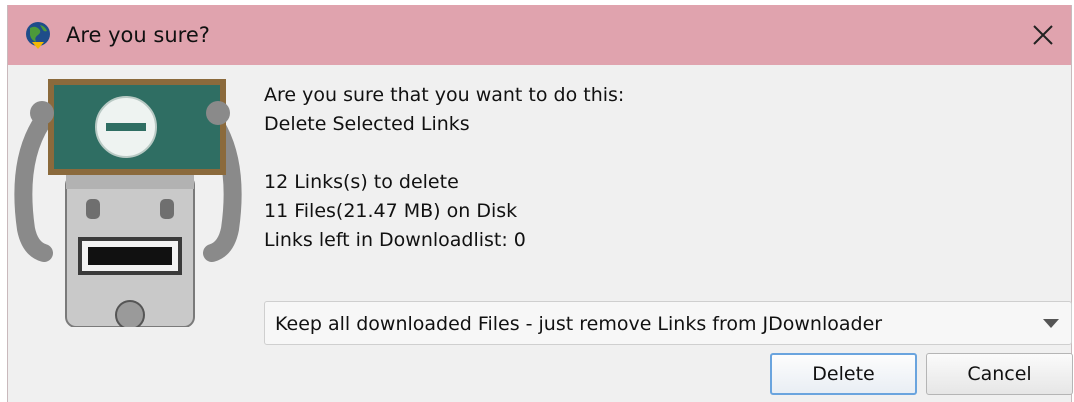 The height and width of the screenshot is (402, 1074). I want to click on chevron-down-icon, so click(1051, 323).